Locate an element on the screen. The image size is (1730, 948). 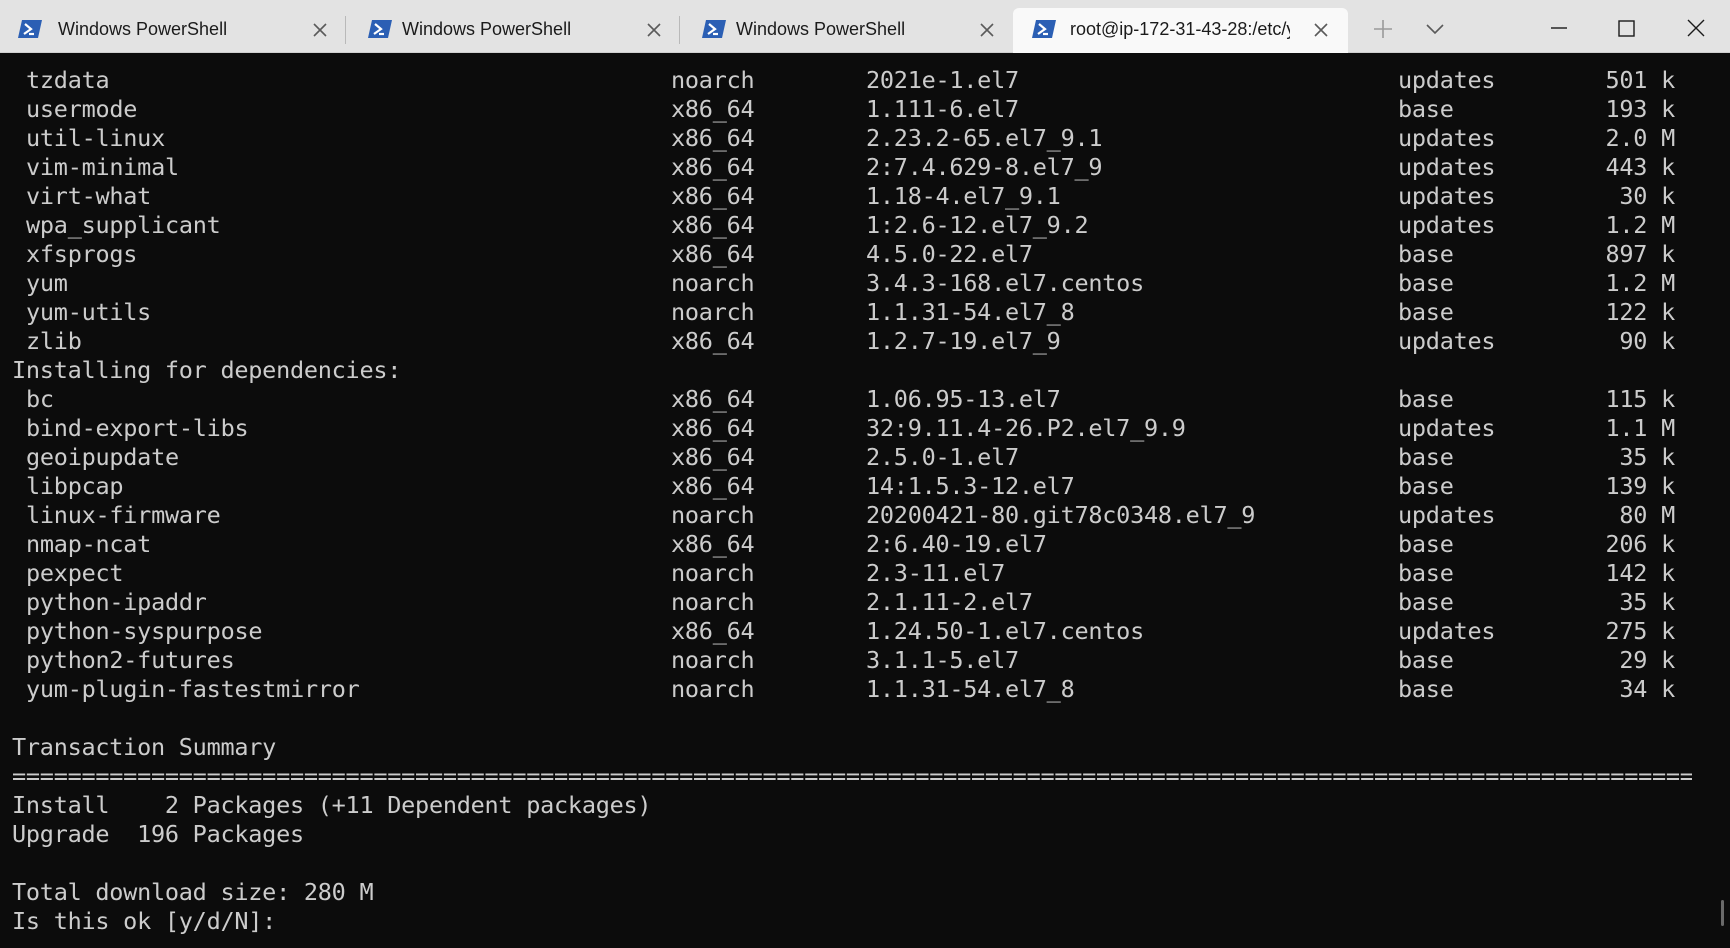
package-row: xfsprogs x86_64 4.5.0-22.el7 base 897 k is located at coordinates (857, 254).